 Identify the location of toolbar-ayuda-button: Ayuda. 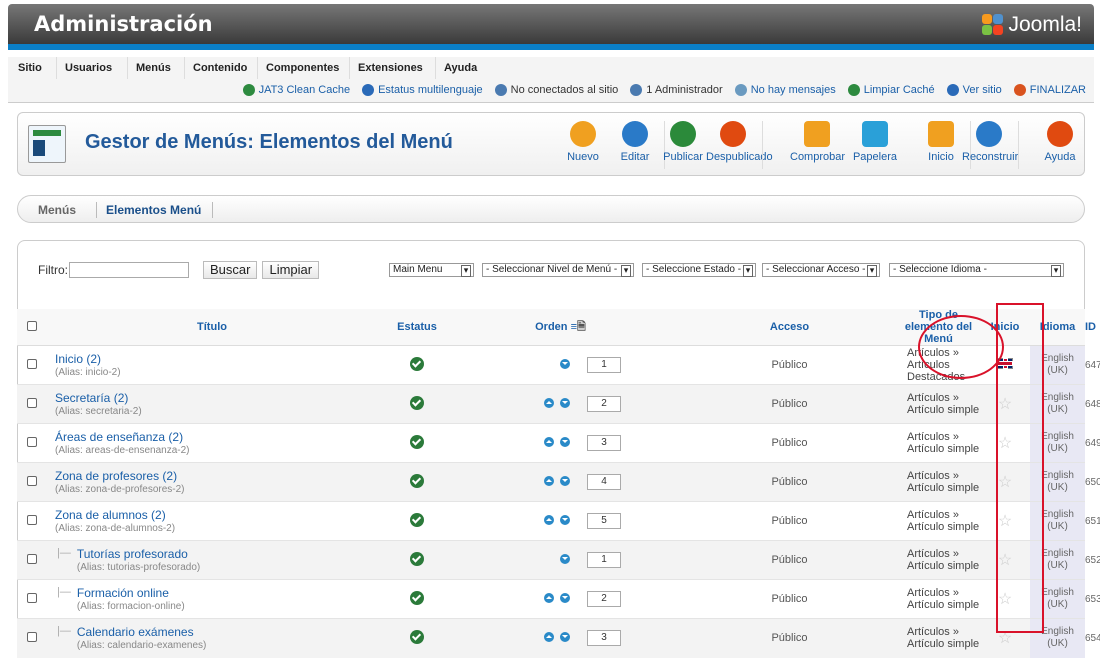
(1060, 141).